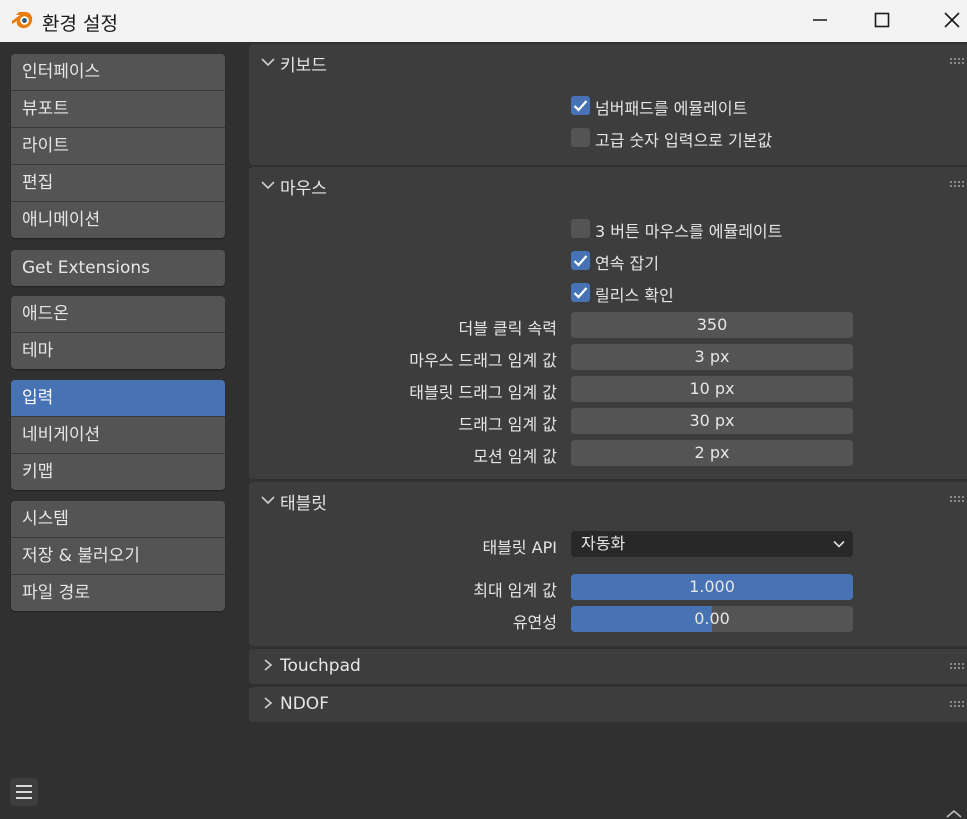 The height and width of the screenshot is (819, 967). I want to click on mouse-panel-header: 마우스, so click(608, 185).